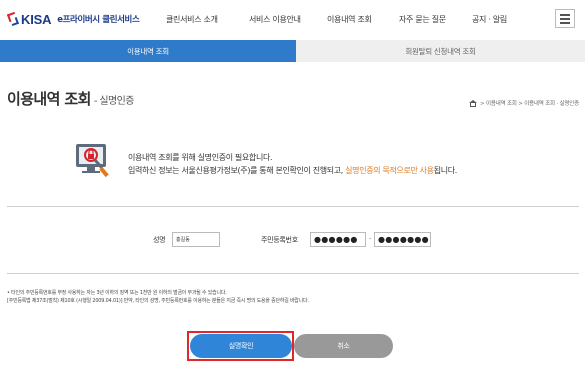  Describe the element at coordinates (98, 20) in the screenshot. I see `logo-sub: e프라이버시 클린서비스` at that location.